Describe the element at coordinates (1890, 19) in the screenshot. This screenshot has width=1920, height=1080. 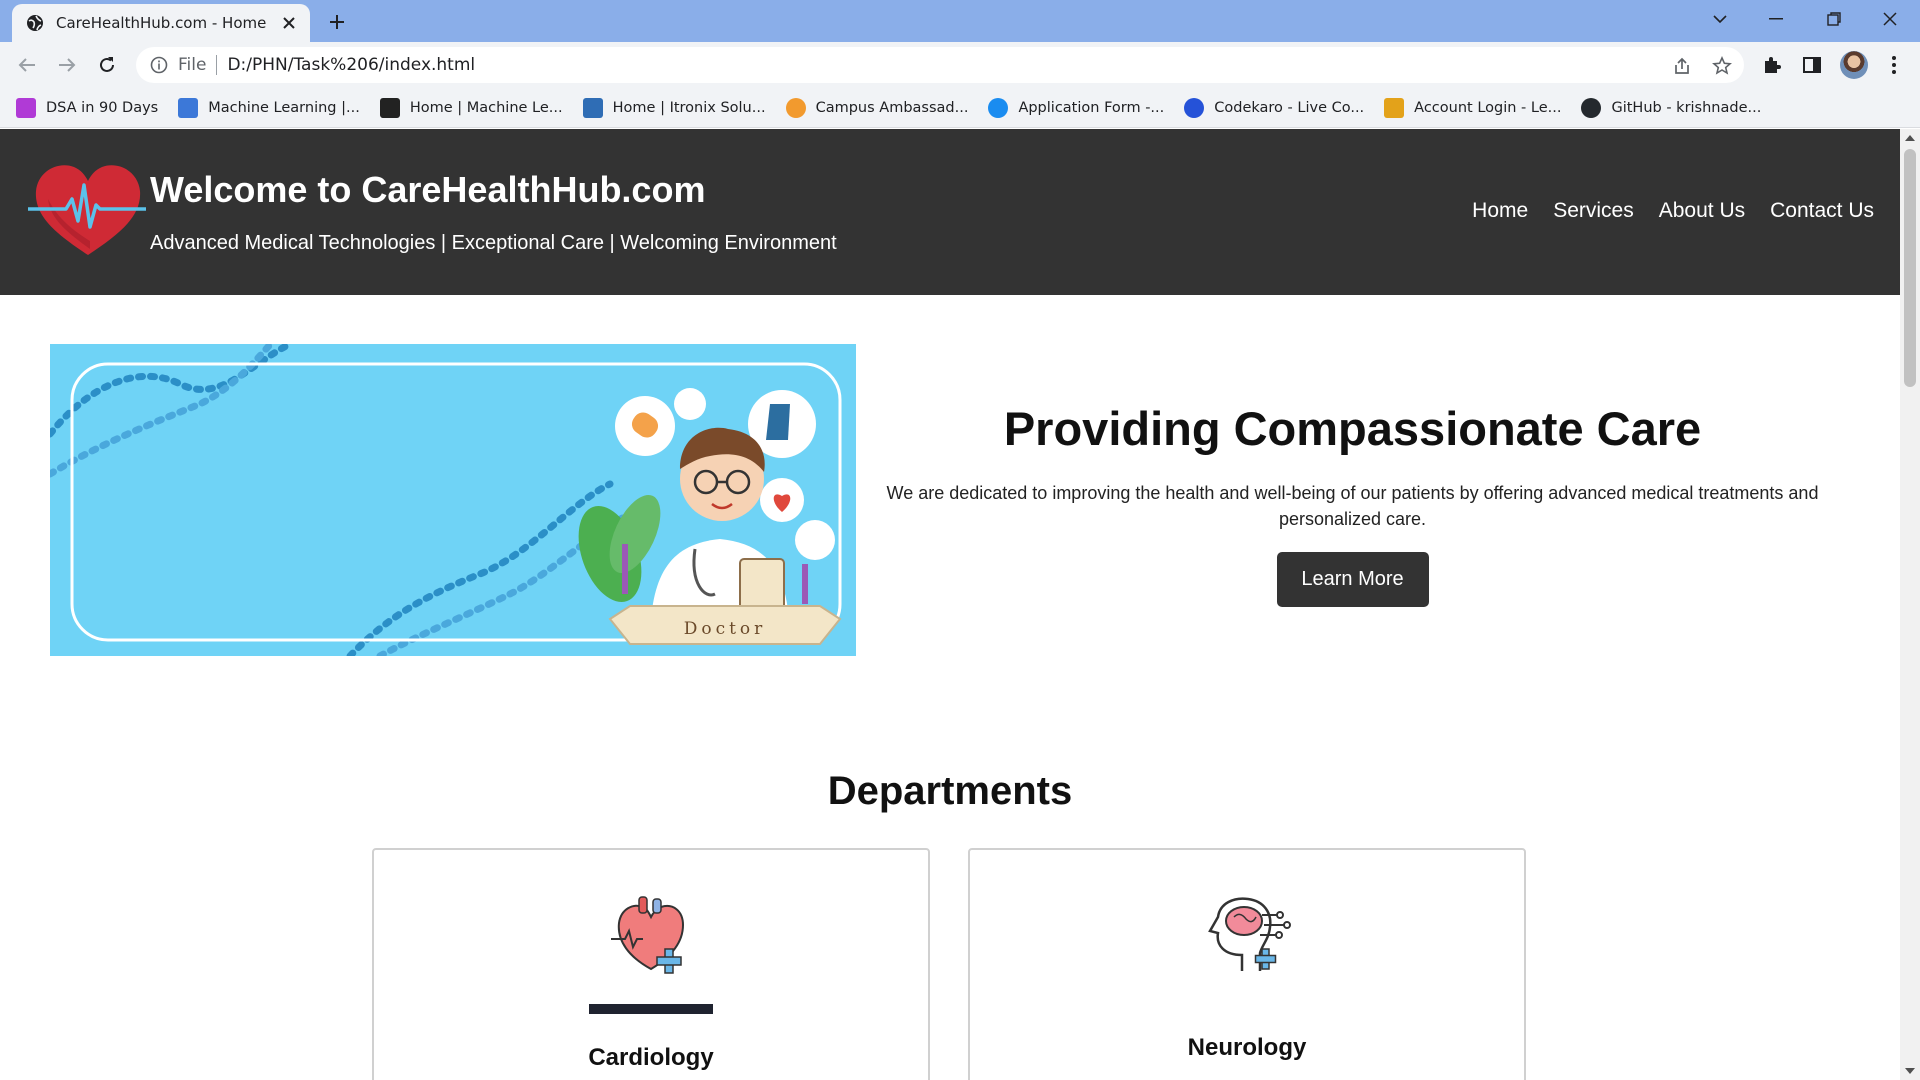
I see `window-close-icon` at that location.